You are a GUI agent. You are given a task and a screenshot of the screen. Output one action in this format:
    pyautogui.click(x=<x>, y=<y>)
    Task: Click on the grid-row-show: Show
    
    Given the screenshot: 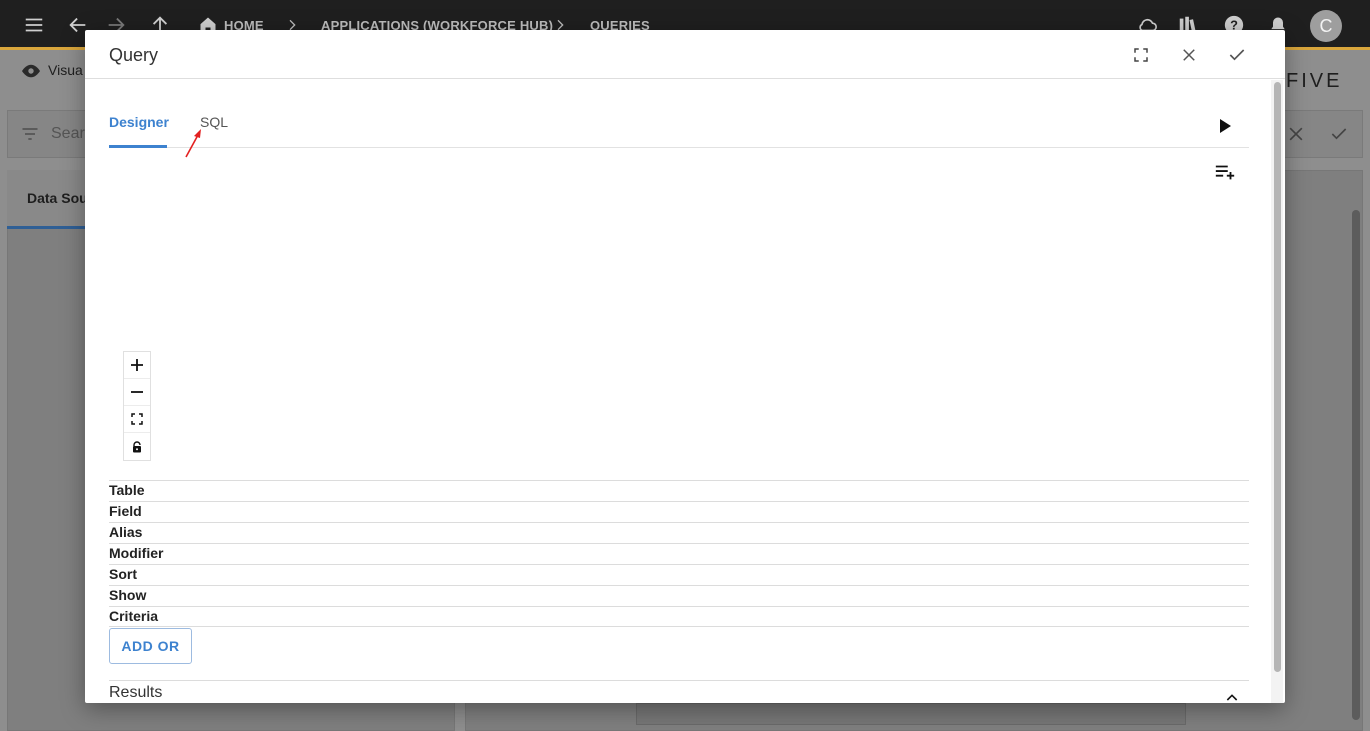 What is the action you would take?
    pyautogui.click(x=679, y=595)
    